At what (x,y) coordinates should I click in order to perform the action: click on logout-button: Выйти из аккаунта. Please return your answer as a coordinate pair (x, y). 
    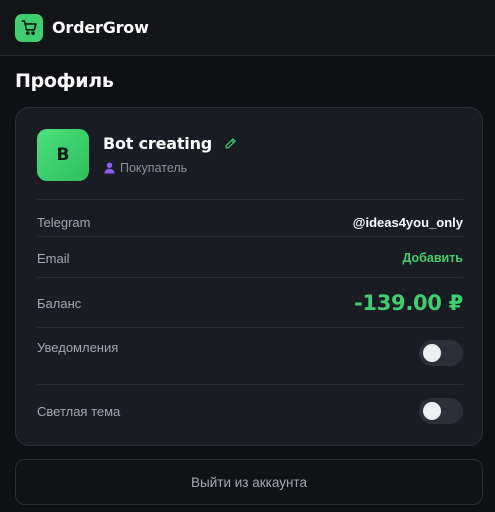
    Looking at the image, I should click on (249, 482).